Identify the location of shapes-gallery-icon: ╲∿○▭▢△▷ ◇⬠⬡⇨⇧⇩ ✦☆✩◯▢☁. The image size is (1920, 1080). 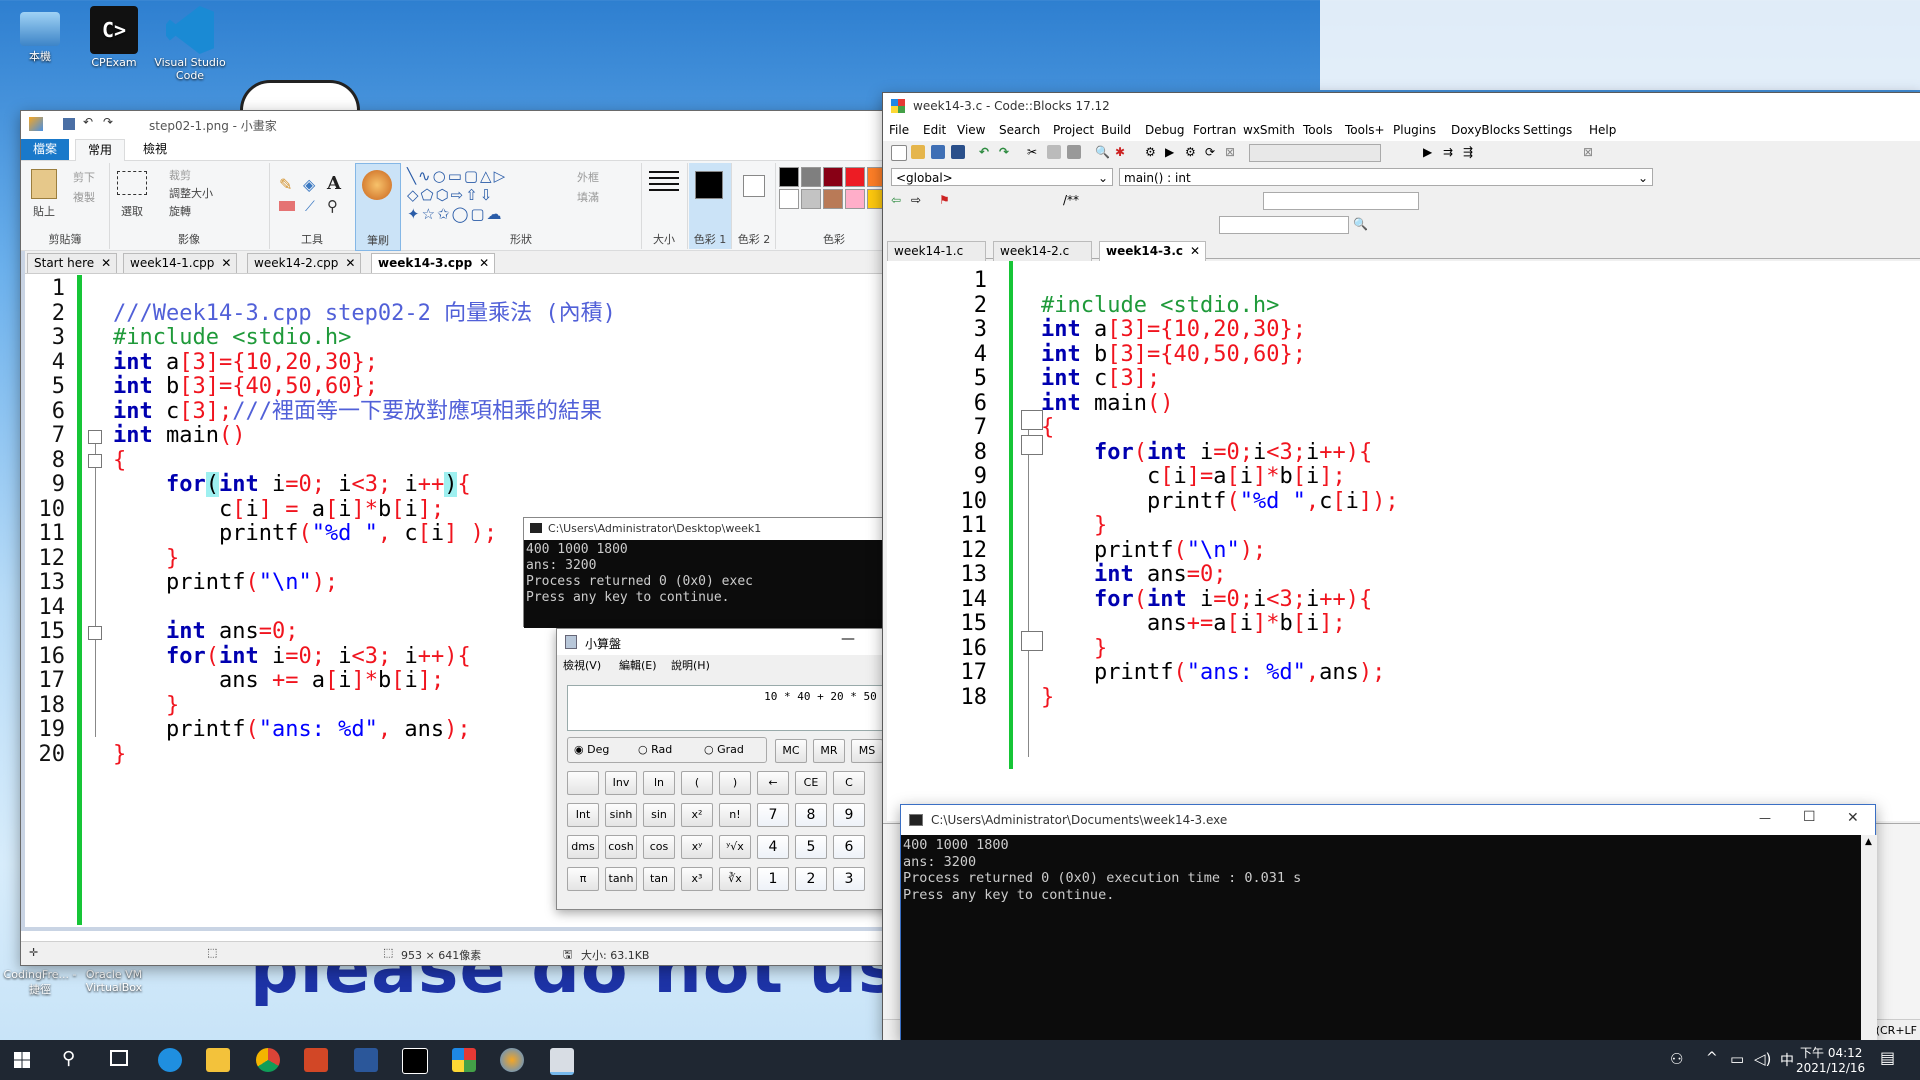
(477, 195).